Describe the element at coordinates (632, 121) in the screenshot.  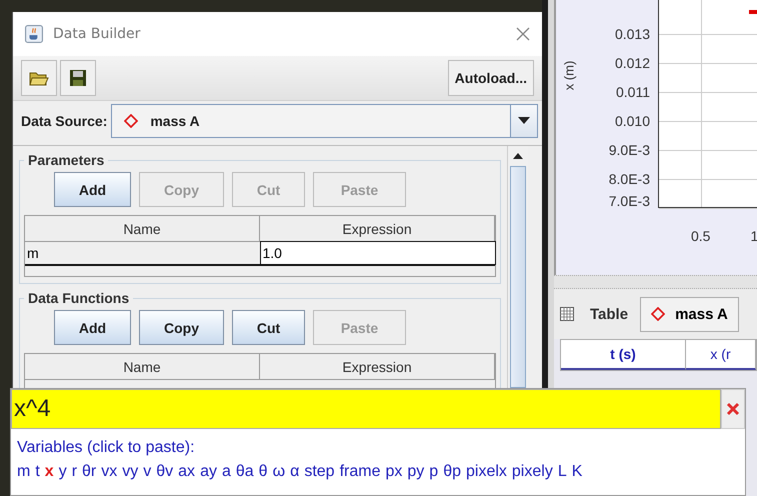
I see `tick-label: 0.010` at that location.